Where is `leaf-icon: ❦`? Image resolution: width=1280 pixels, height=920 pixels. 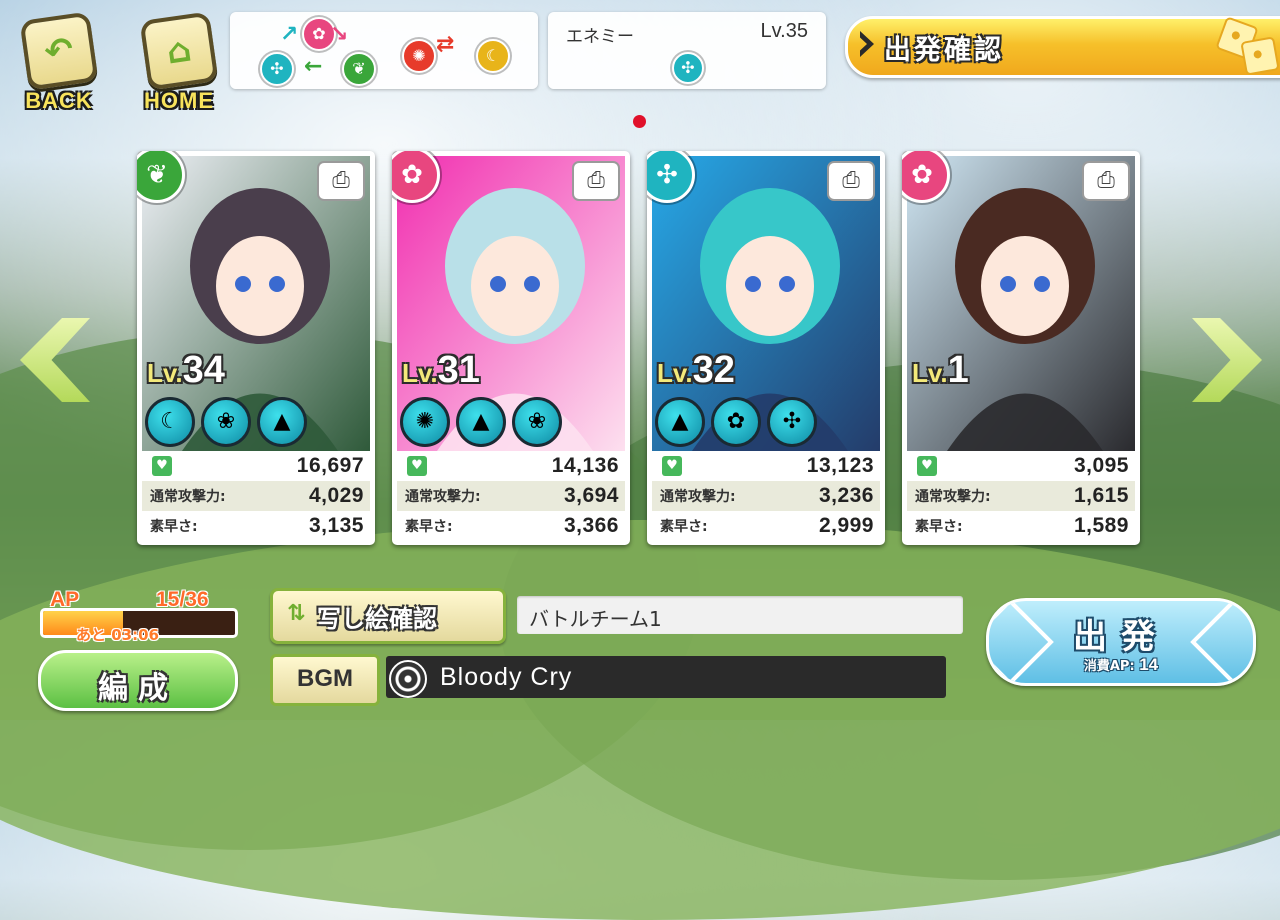
leaf-icon: ❦ is located at coordinates (359, 69).